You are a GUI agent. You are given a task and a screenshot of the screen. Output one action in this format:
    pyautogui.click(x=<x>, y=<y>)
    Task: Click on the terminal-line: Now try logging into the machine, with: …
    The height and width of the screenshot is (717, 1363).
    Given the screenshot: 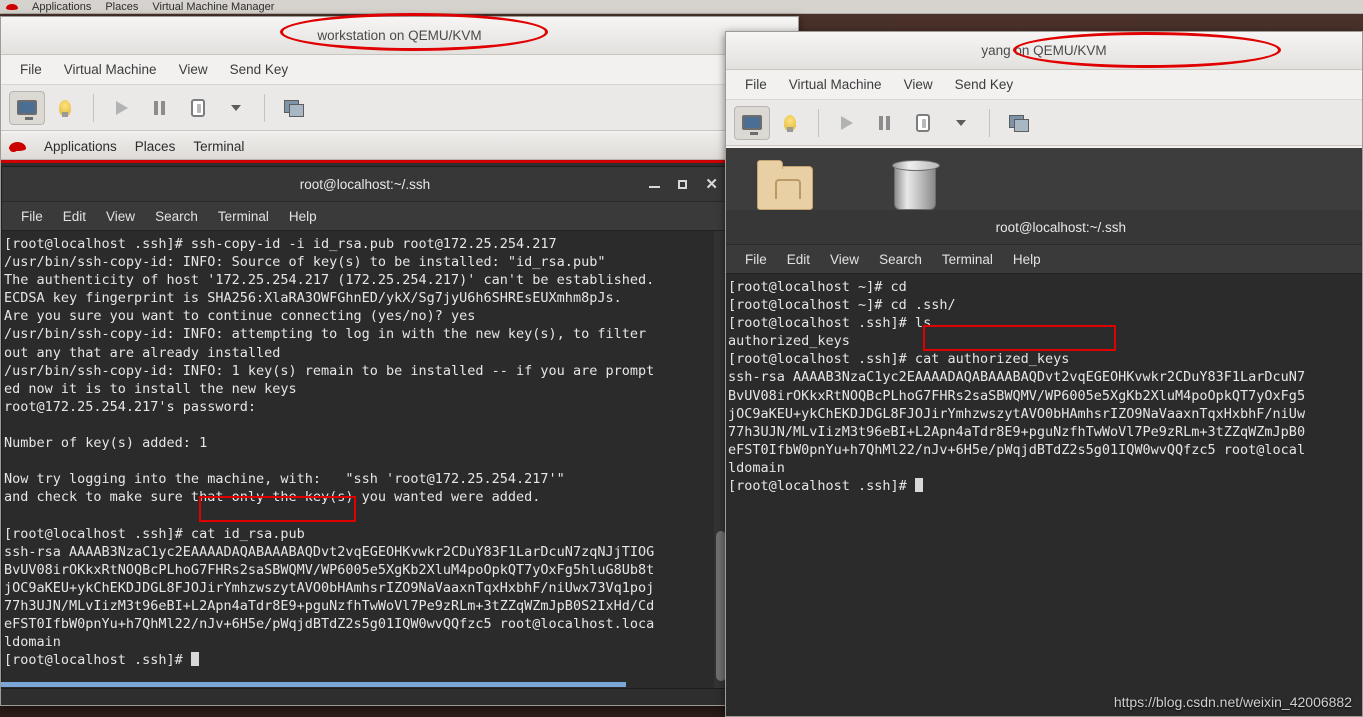 What is the action you would take?
    pyautogui.click(x=284, y=479)
    